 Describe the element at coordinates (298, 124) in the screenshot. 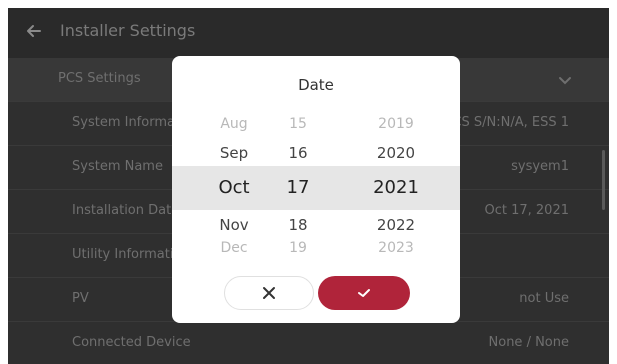

I see `day-option: 15` at that location.